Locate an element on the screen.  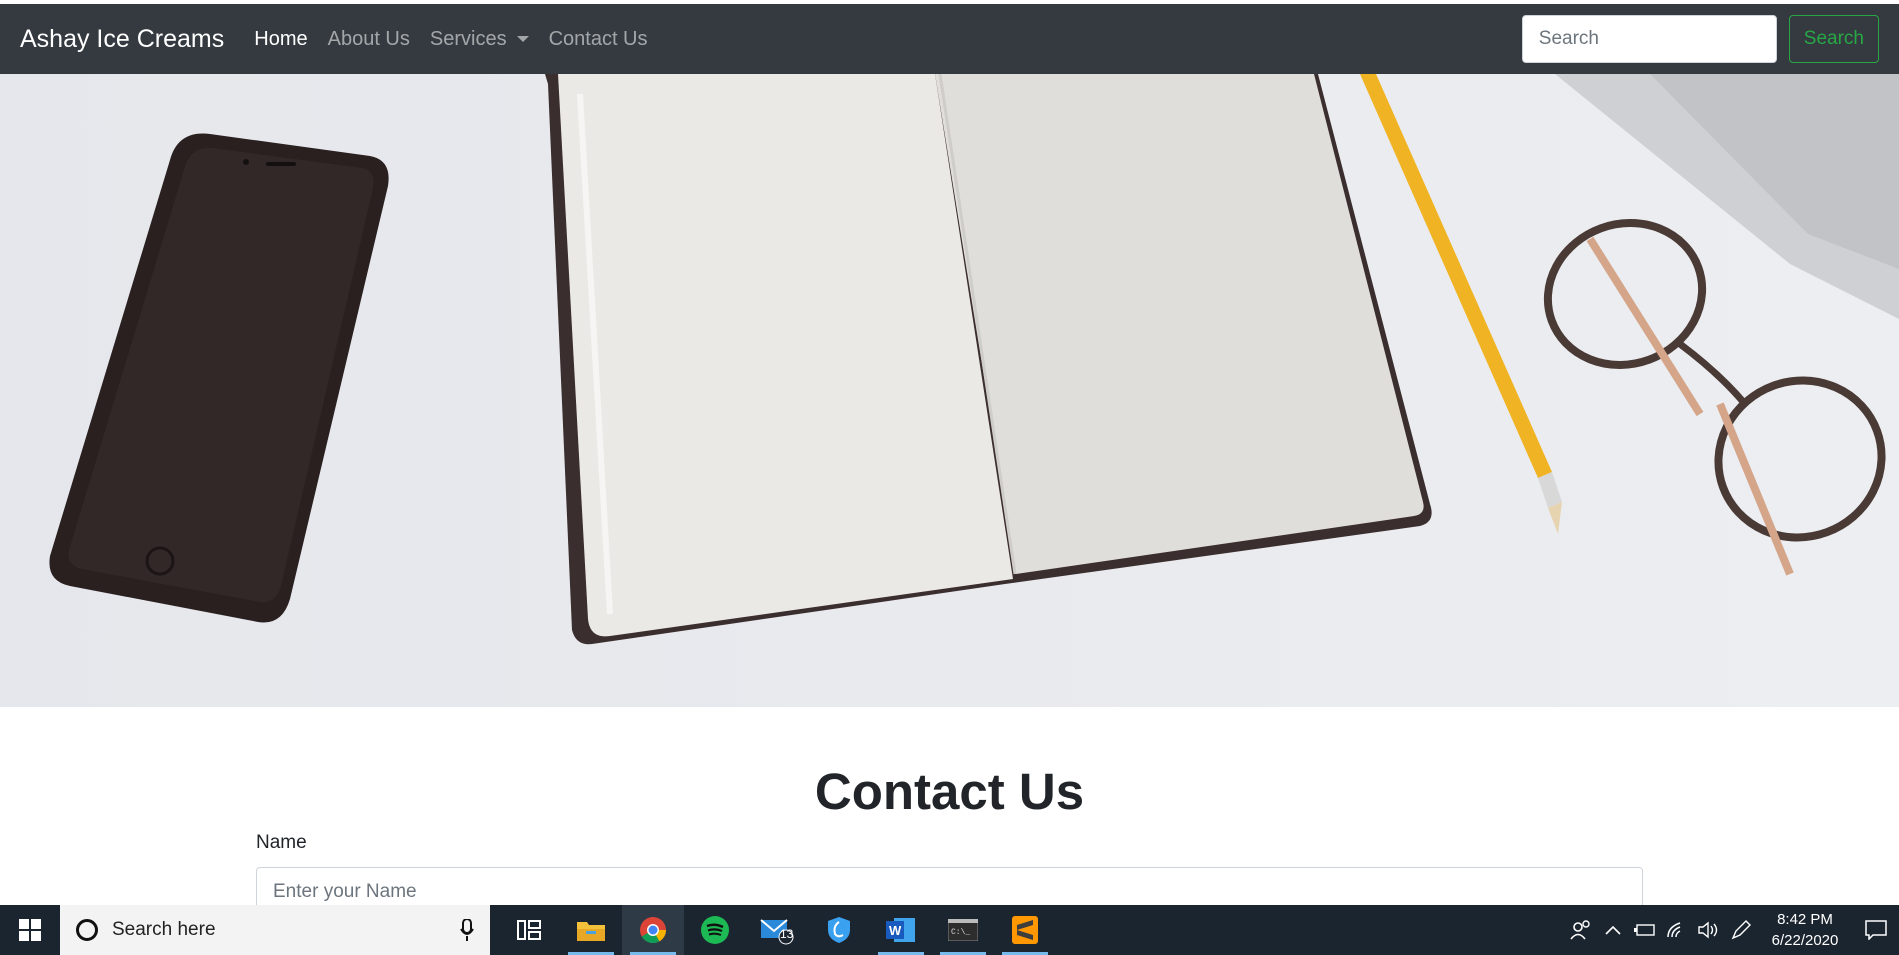
mail-badge: 13 is located at coordinates (787, 934).